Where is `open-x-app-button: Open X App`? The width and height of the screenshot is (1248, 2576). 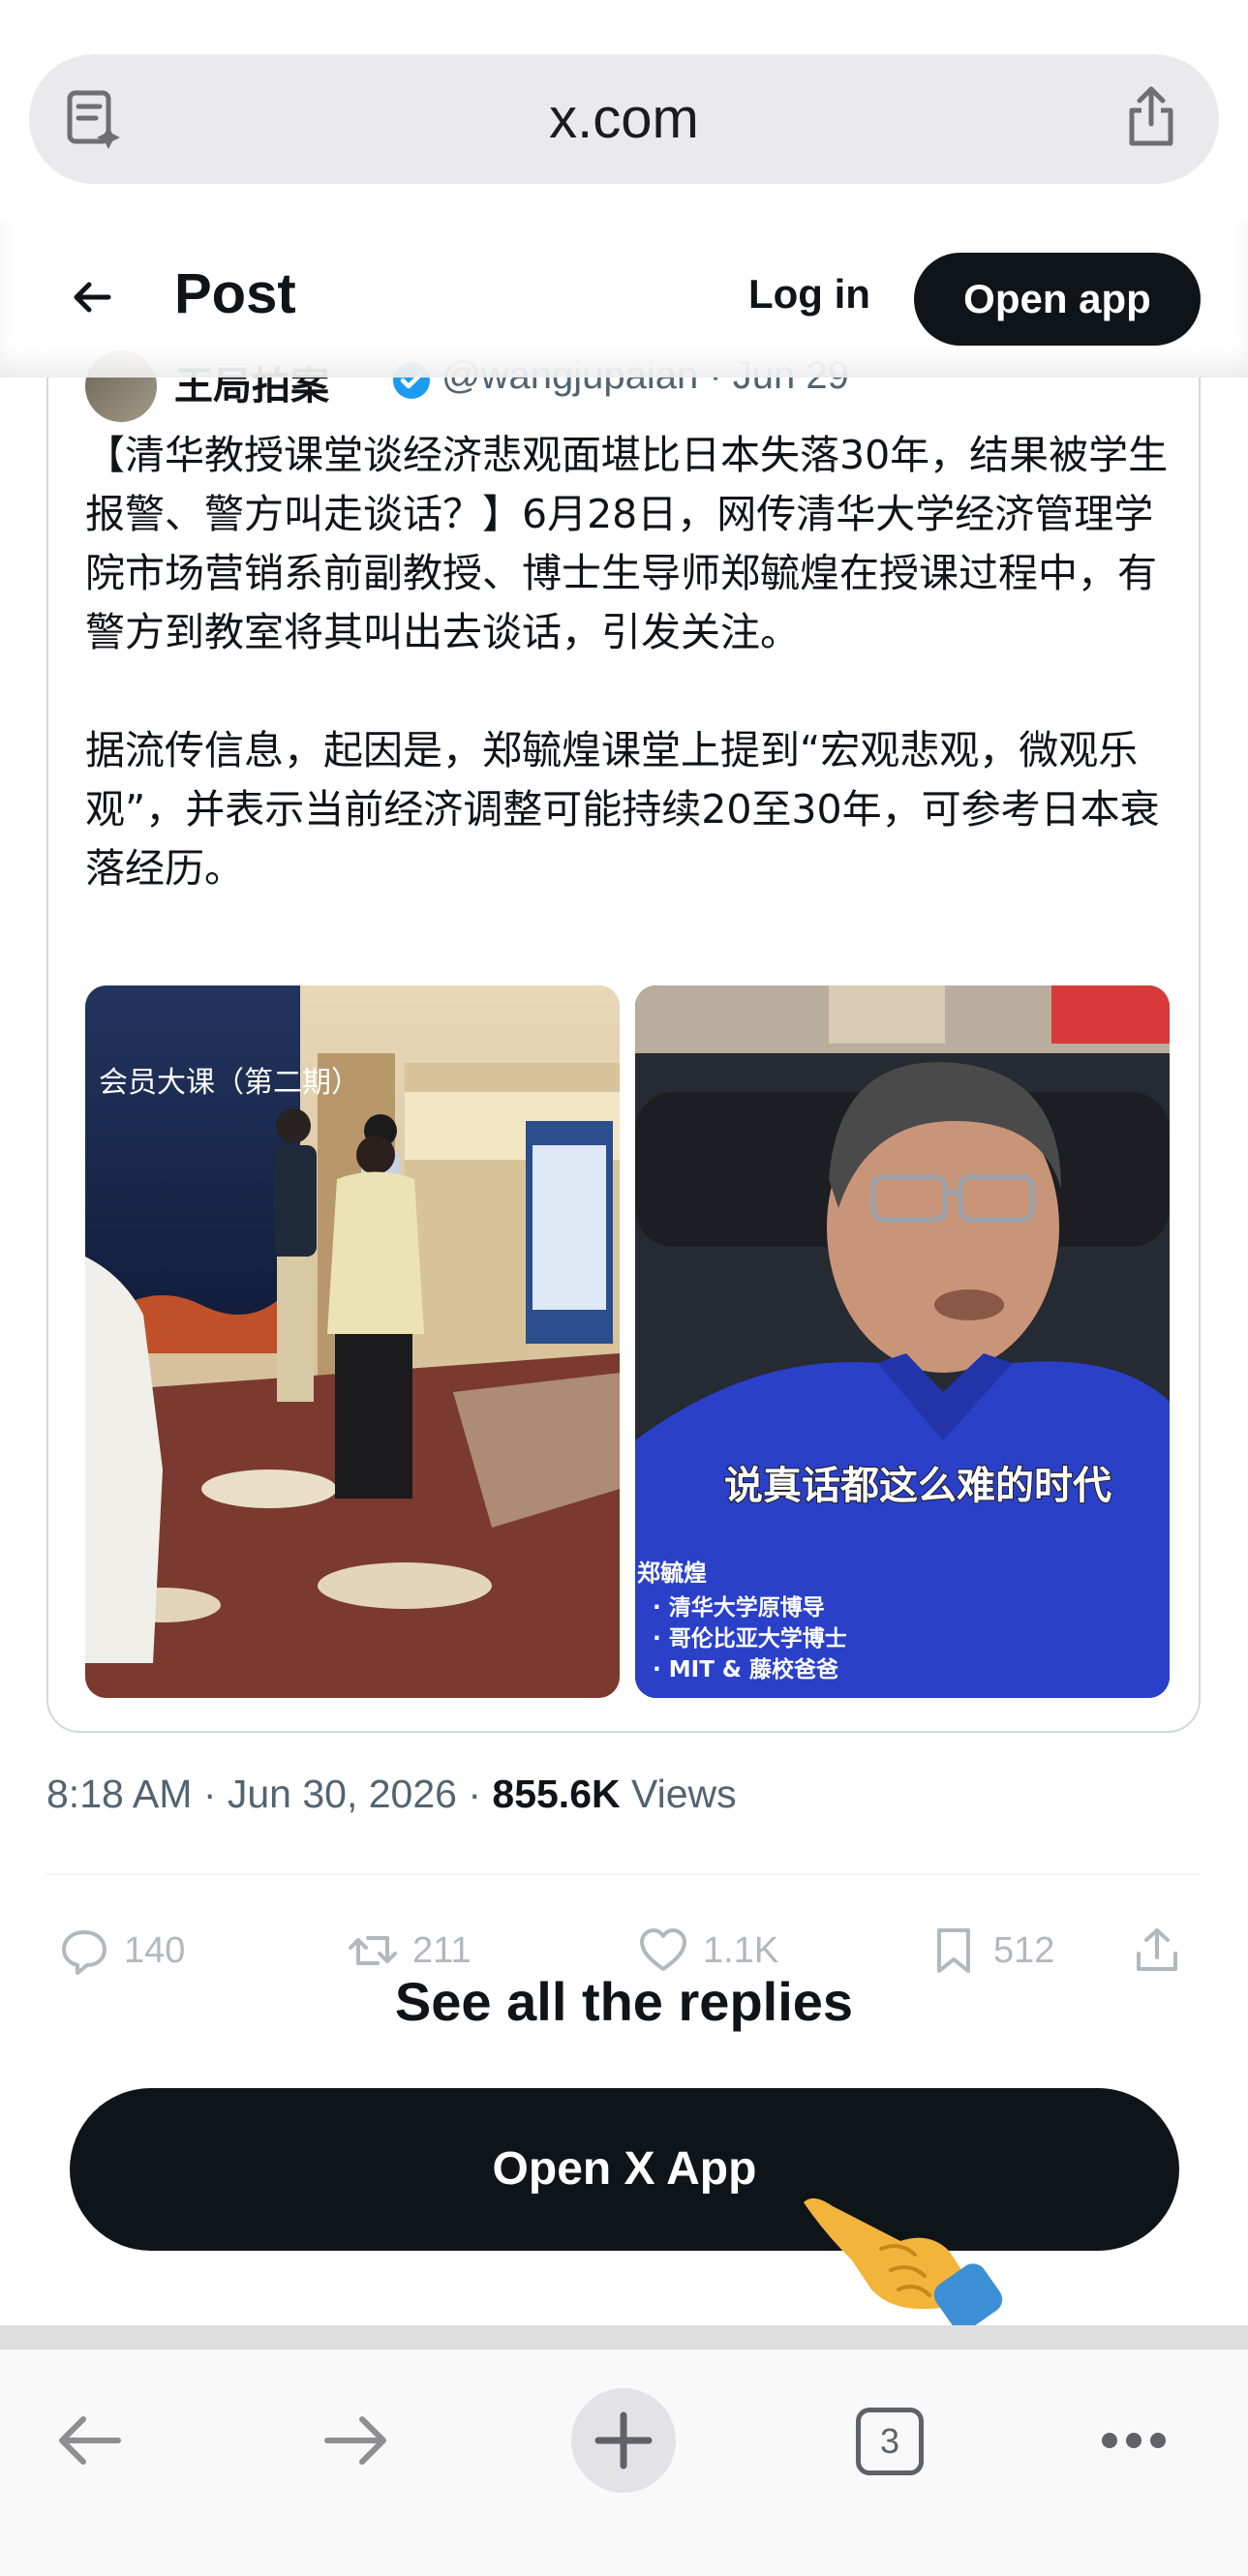
open-x-app-button: Open X App is located at coordinates (624, 2169).